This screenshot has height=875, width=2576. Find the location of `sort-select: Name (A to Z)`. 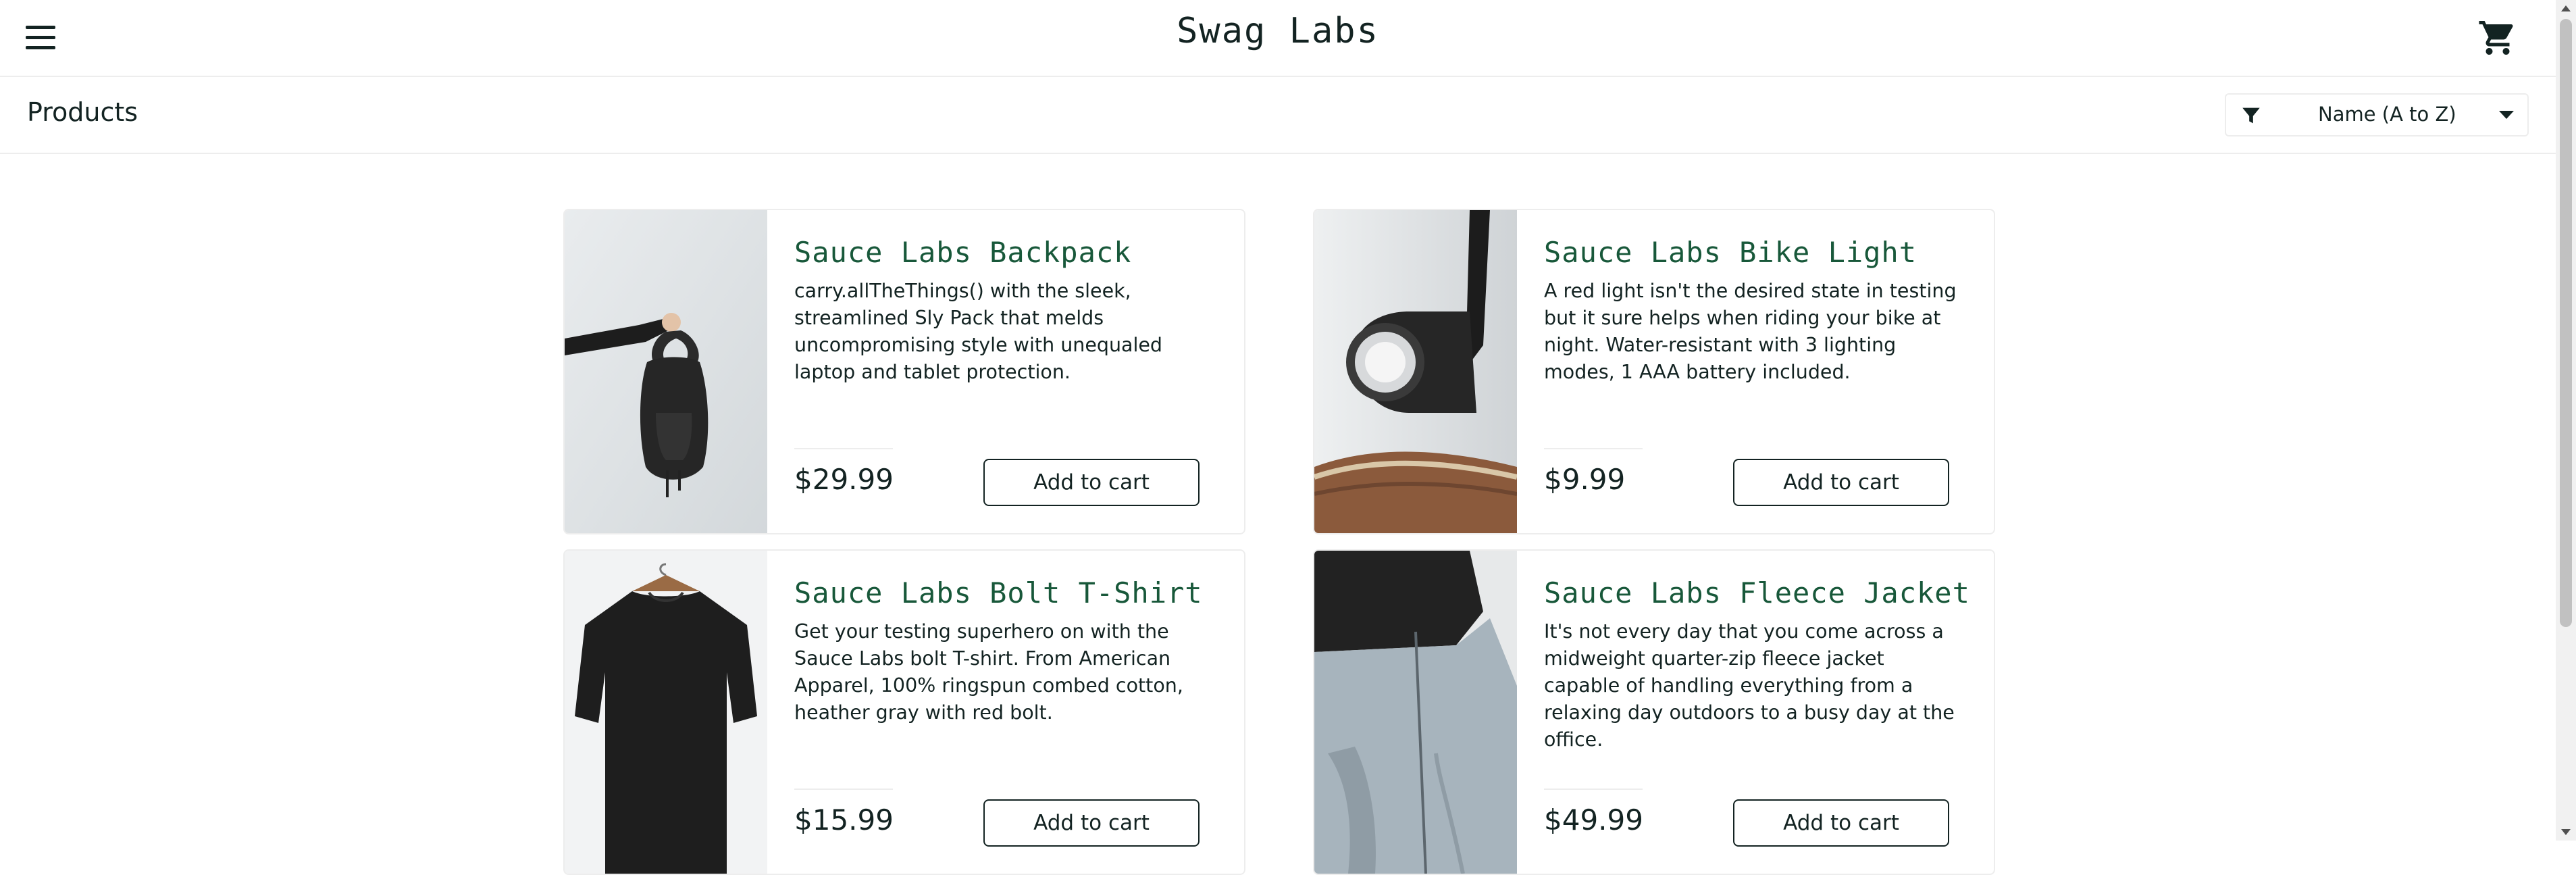

sort-select: Name (A to Z) is located at coordinates (2377, 114).